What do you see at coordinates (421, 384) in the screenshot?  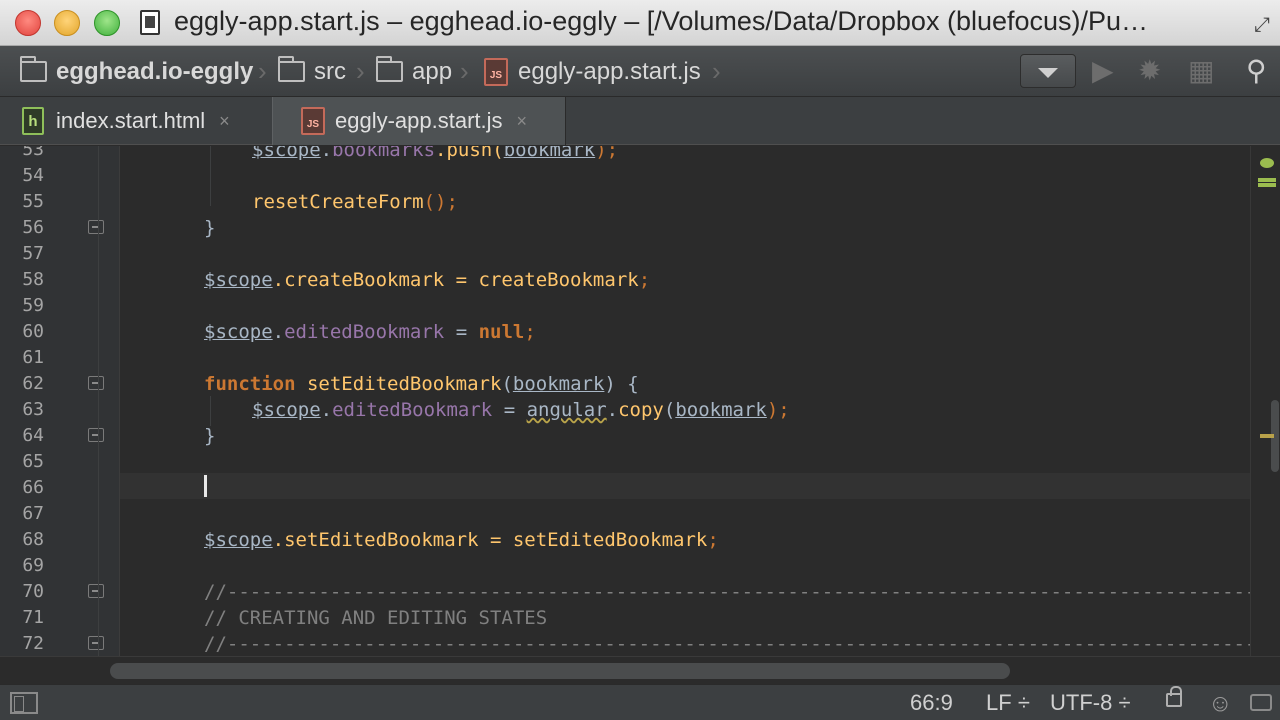 I see `code-line-62: function setEditedBookmark(bookmark) {` at bounding box center [421, 384].